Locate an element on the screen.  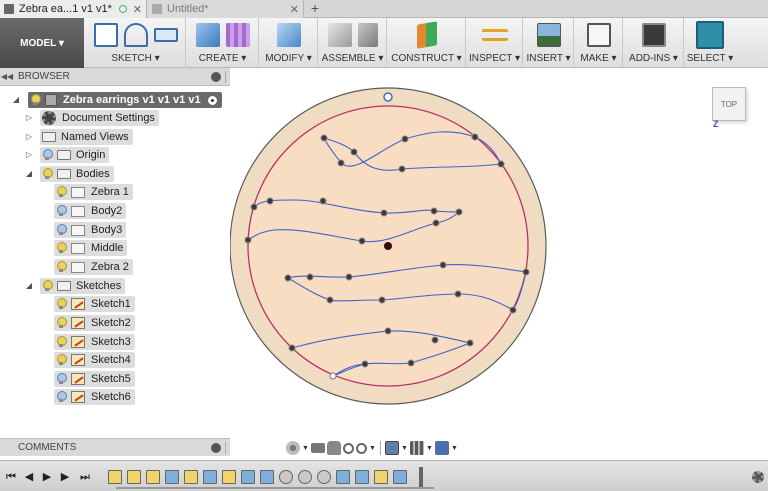
addins-group: ADD-INS ▾ is located at coordinates (654, 43).